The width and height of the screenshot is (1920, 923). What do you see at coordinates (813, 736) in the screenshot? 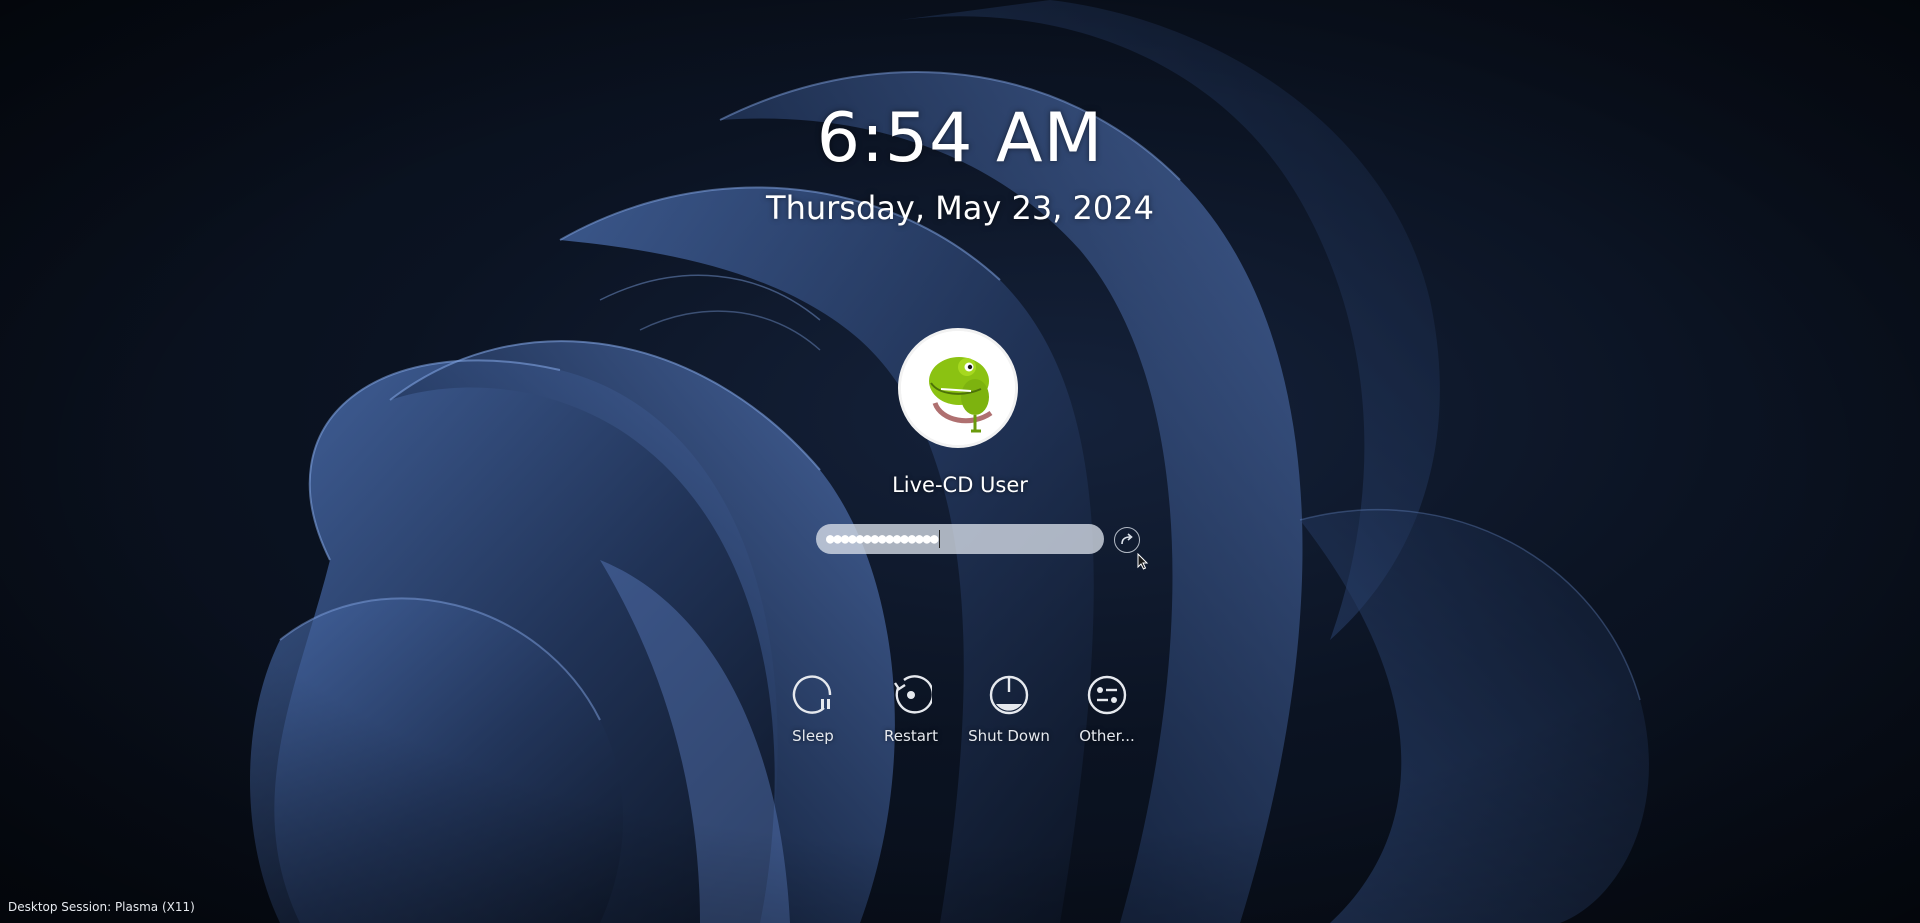
I see `sleep-label: Sleep` at bounding box center [813, 736].